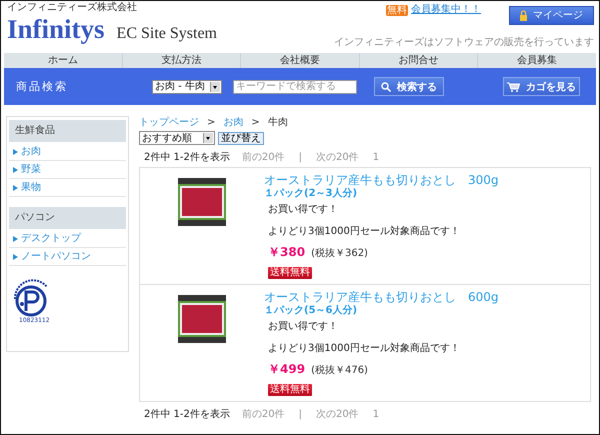 The width and height of the screenshot is (600, 435). I want to click on product-price: ￥380, so click(287, 252).